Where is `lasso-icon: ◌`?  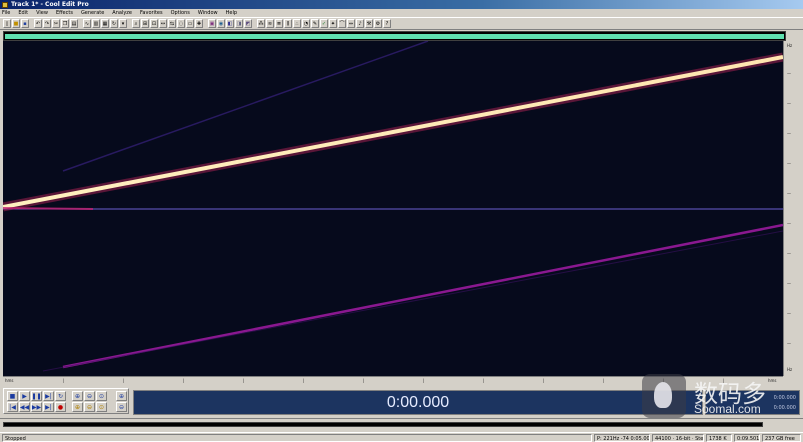
lasso-icon: ◌ is located at coordinates (181, 23).